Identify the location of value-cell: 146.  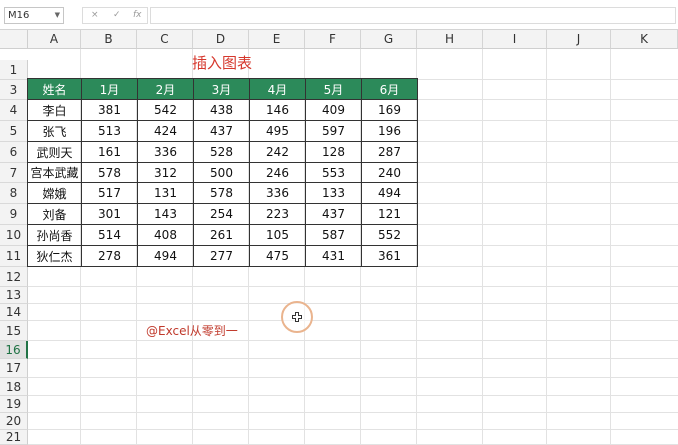
(277, 110).